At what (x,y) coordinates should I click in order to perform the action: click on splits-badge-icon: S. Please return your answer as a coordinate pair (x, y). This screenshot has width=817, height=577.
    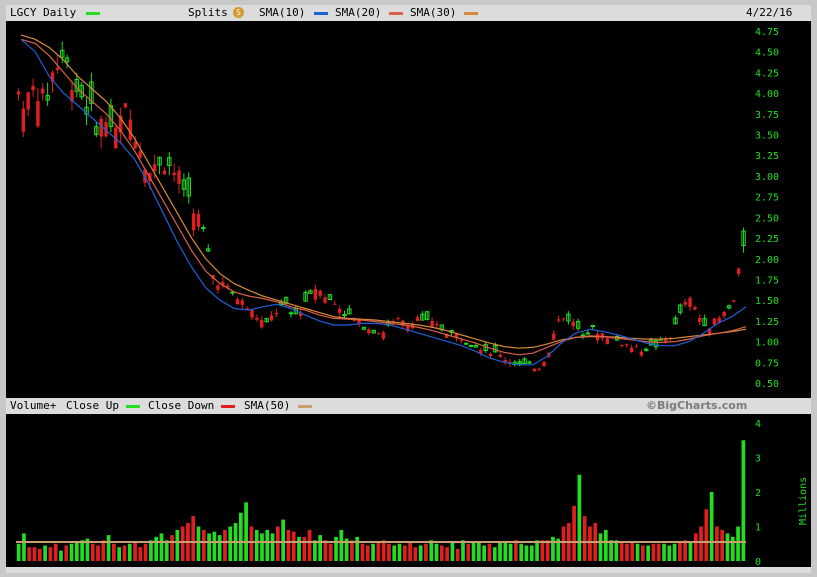
    Looking at the image, I should click on (238, 12).